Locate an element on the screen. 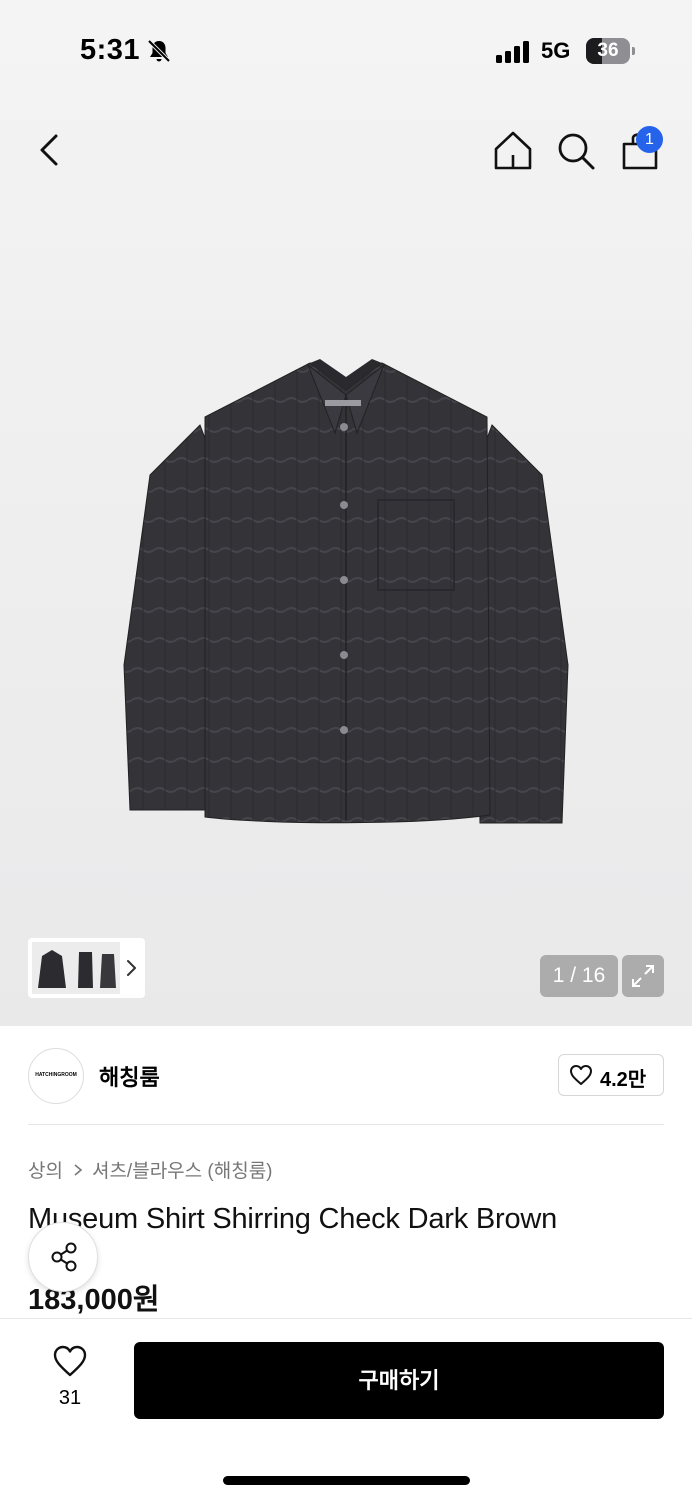 This screenshot has height=1500, width=692. battery-percent: 36 is located at coordinates (608, 50).